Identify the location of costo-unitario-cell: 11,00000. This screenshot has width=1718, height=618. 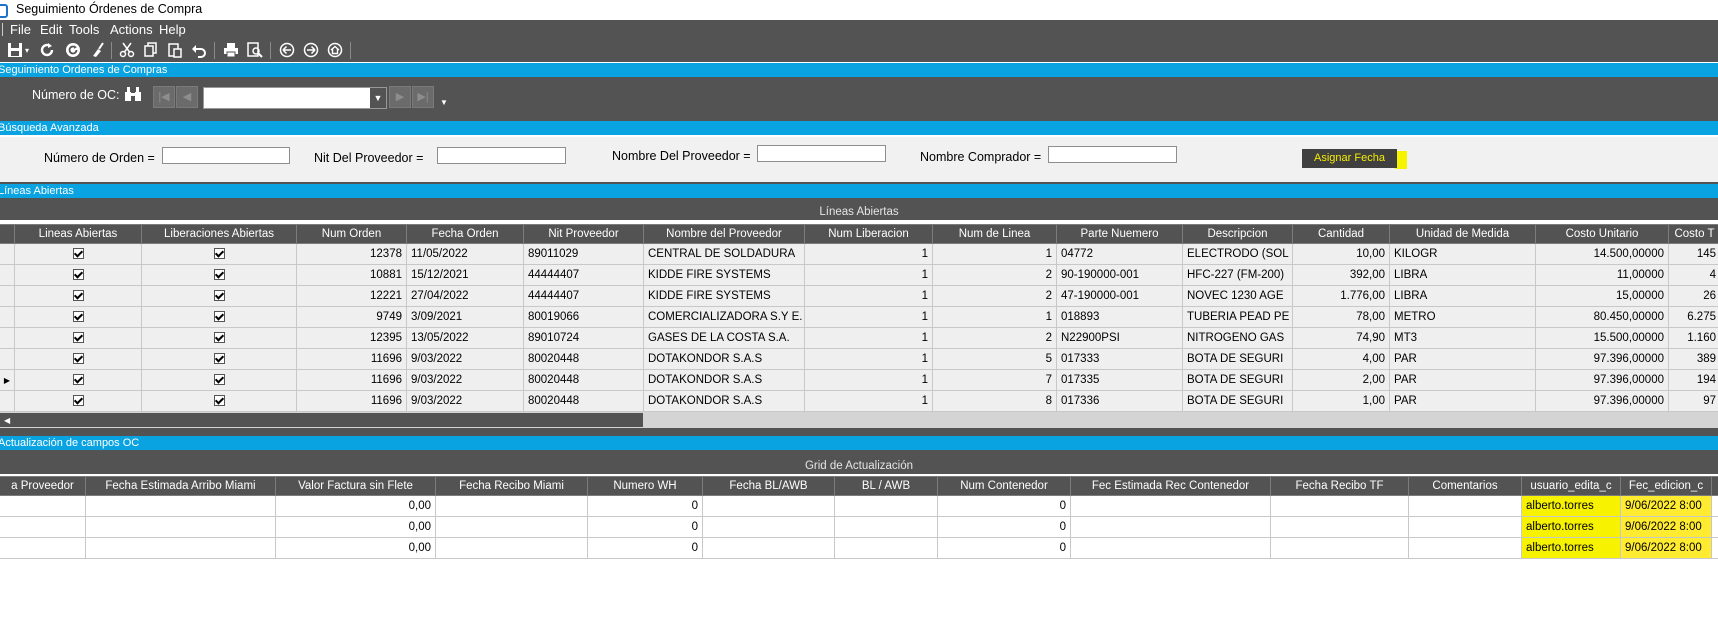
(1602, 275).